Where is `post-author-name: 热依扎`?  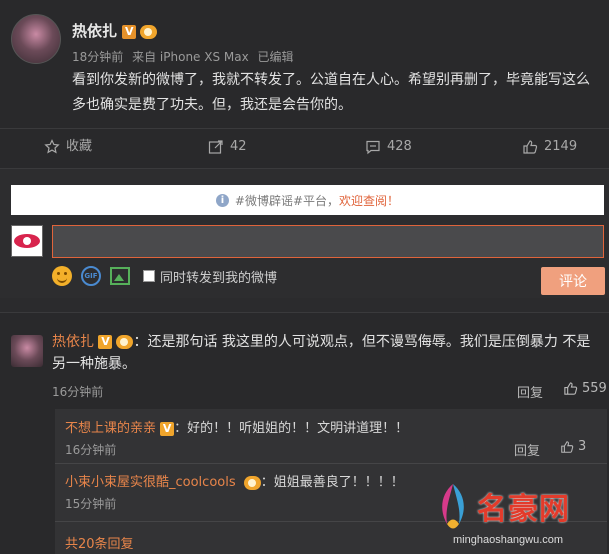 post-author-name: 热依扎 is located at coordinates (94, 31).